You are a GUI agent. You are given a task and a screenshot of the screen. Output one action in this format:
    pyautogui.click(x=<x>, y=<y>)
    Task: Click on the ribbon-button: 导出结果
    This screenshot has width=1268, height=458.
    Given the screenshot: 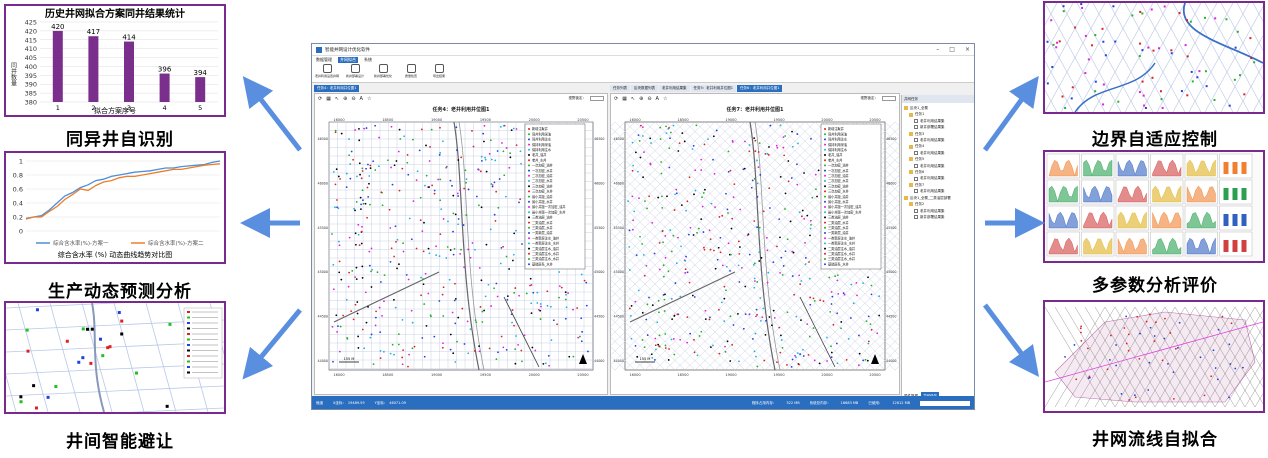 What is the action you would take?
    pyautogui.click(x=439, y=72)
    